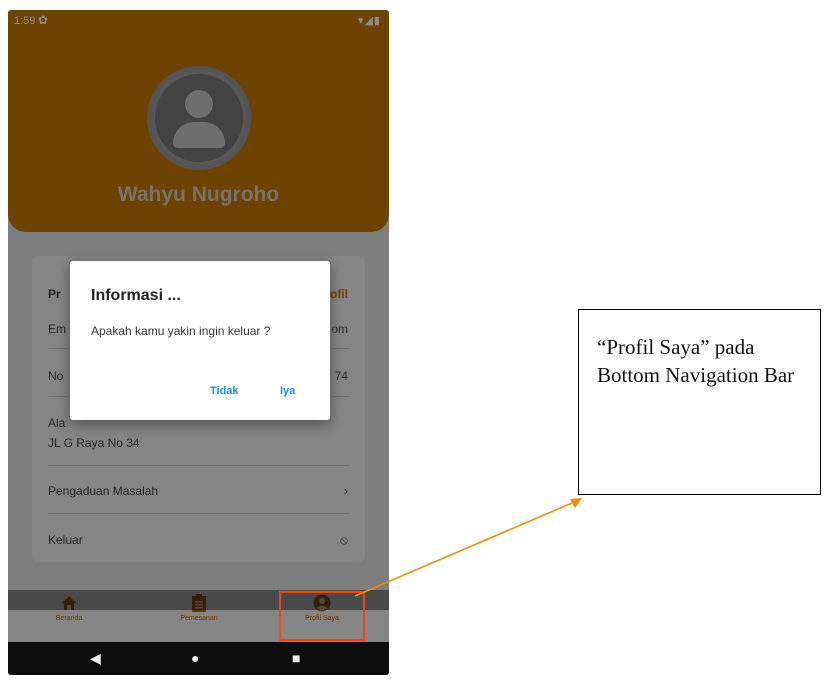 The width and height of the screenshot is (831, 682). I want to click on callout-box: “Profil Saya” pada Bottom Navigation Bar, so click(699, 402).